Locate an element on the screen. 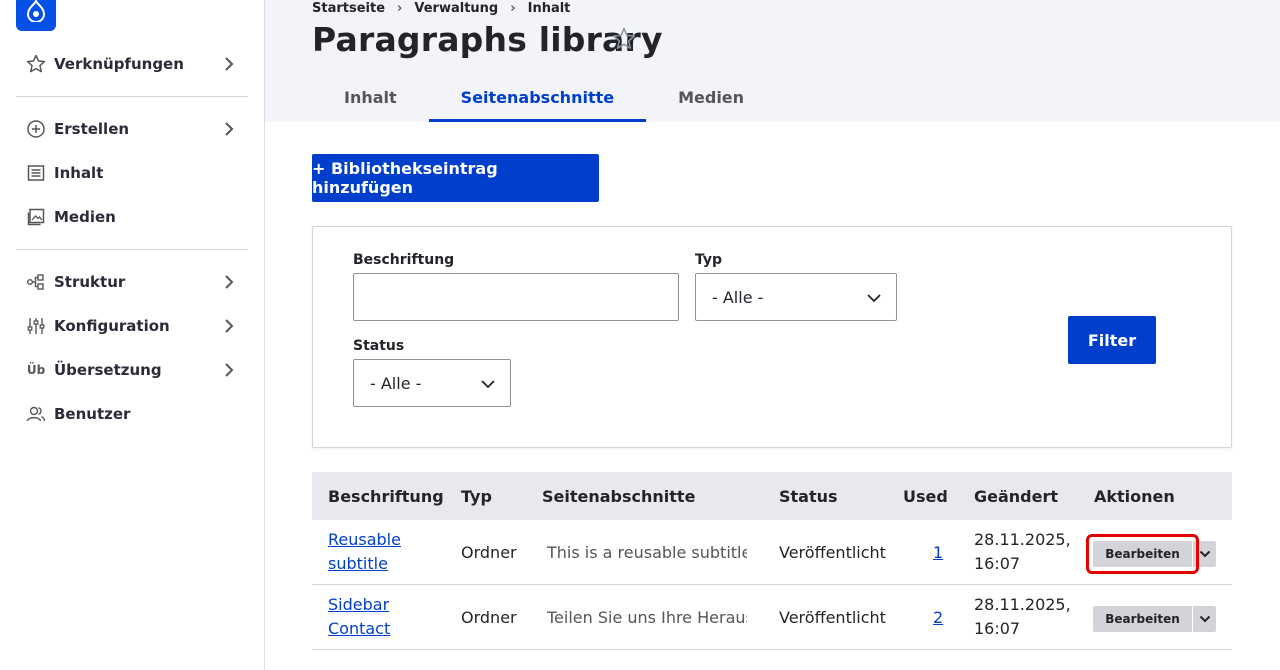 The height and width of the screenshot is (670, 1280). sidebar-item-label: Konfiguration is located at coordinates (112, 326).